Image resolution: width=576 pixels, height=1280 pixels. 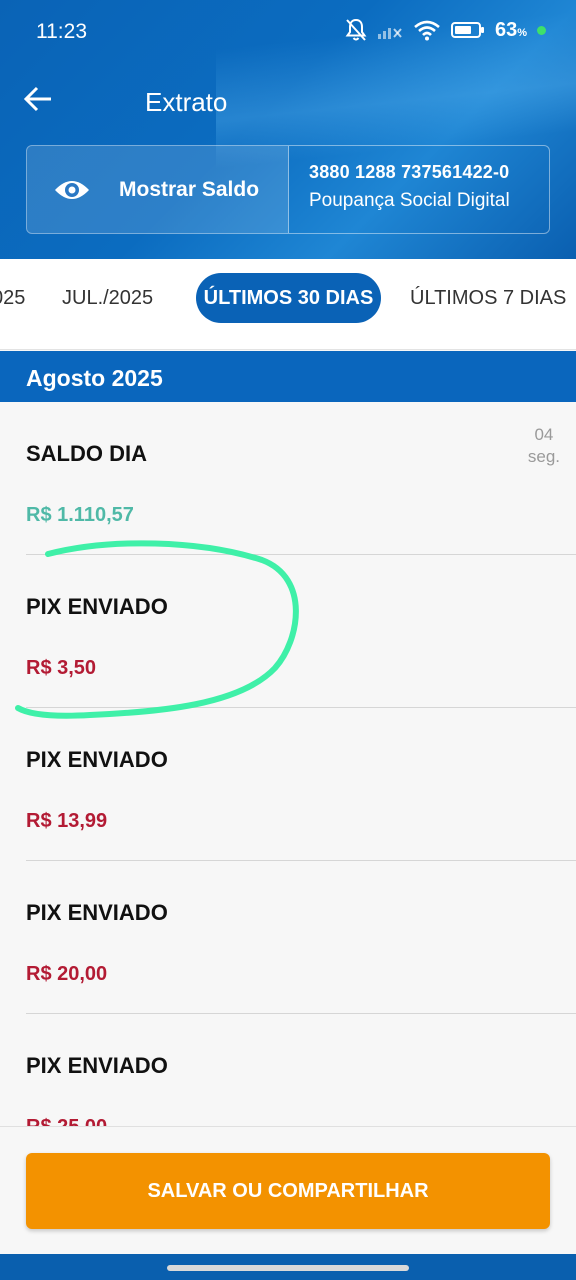 What do you see at coordinates (288, 298) in the screenshot?
I see `tab-last-30-days: ÚLTIMOS 30 DIAS` at bounding box center [288, 298].